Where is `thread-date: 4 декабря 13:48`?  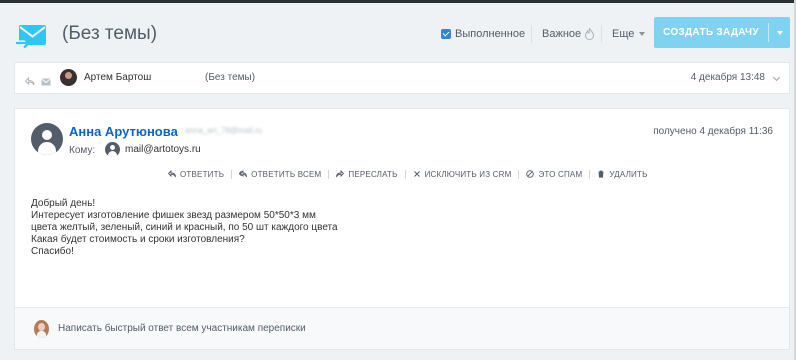 thread-date: 4 декабря 13:48 is located at coordinates (727, 77).